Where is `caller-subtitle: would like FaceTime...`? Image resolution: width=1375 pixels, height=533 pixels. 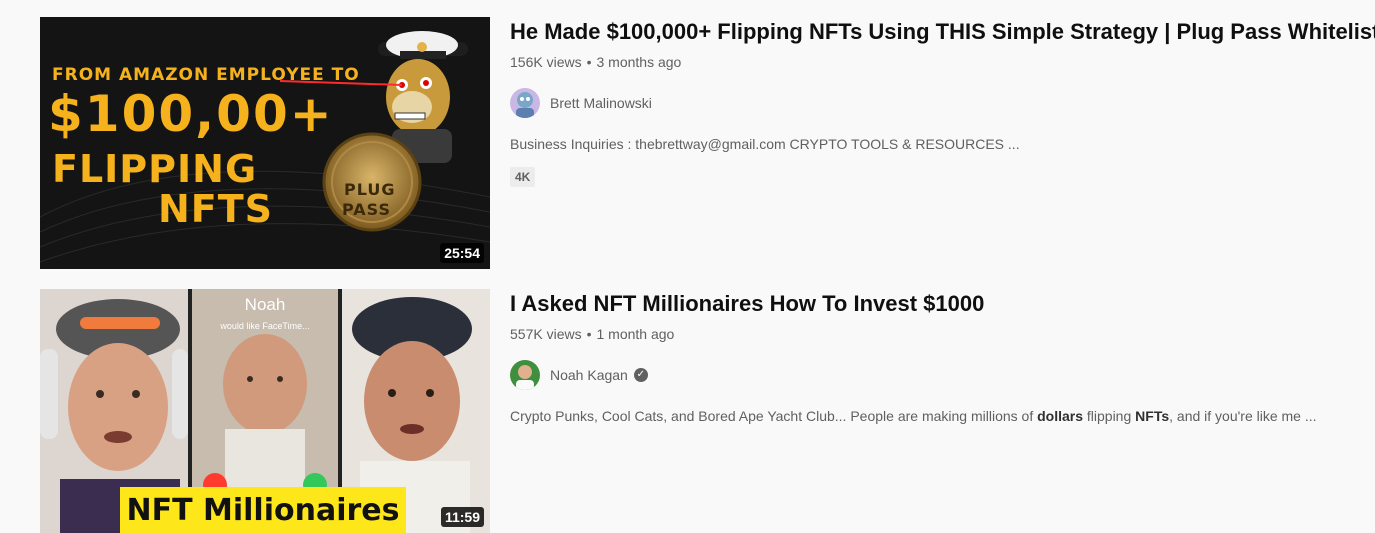 caller-subtitle: would like FaceTime... is located at coordinates (265, 326).